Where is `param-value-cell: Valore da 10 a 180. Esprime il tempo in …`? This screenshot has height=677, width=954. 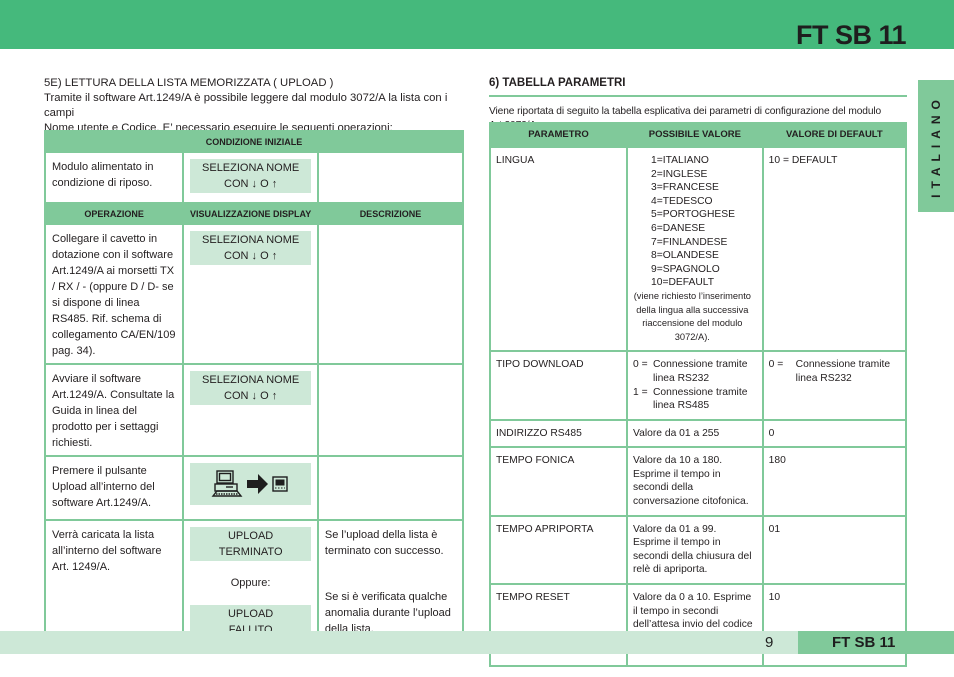 param-value-cell: Valore da 10 a 180. Esprime il tempo in … is located at coordinates (695, 481).